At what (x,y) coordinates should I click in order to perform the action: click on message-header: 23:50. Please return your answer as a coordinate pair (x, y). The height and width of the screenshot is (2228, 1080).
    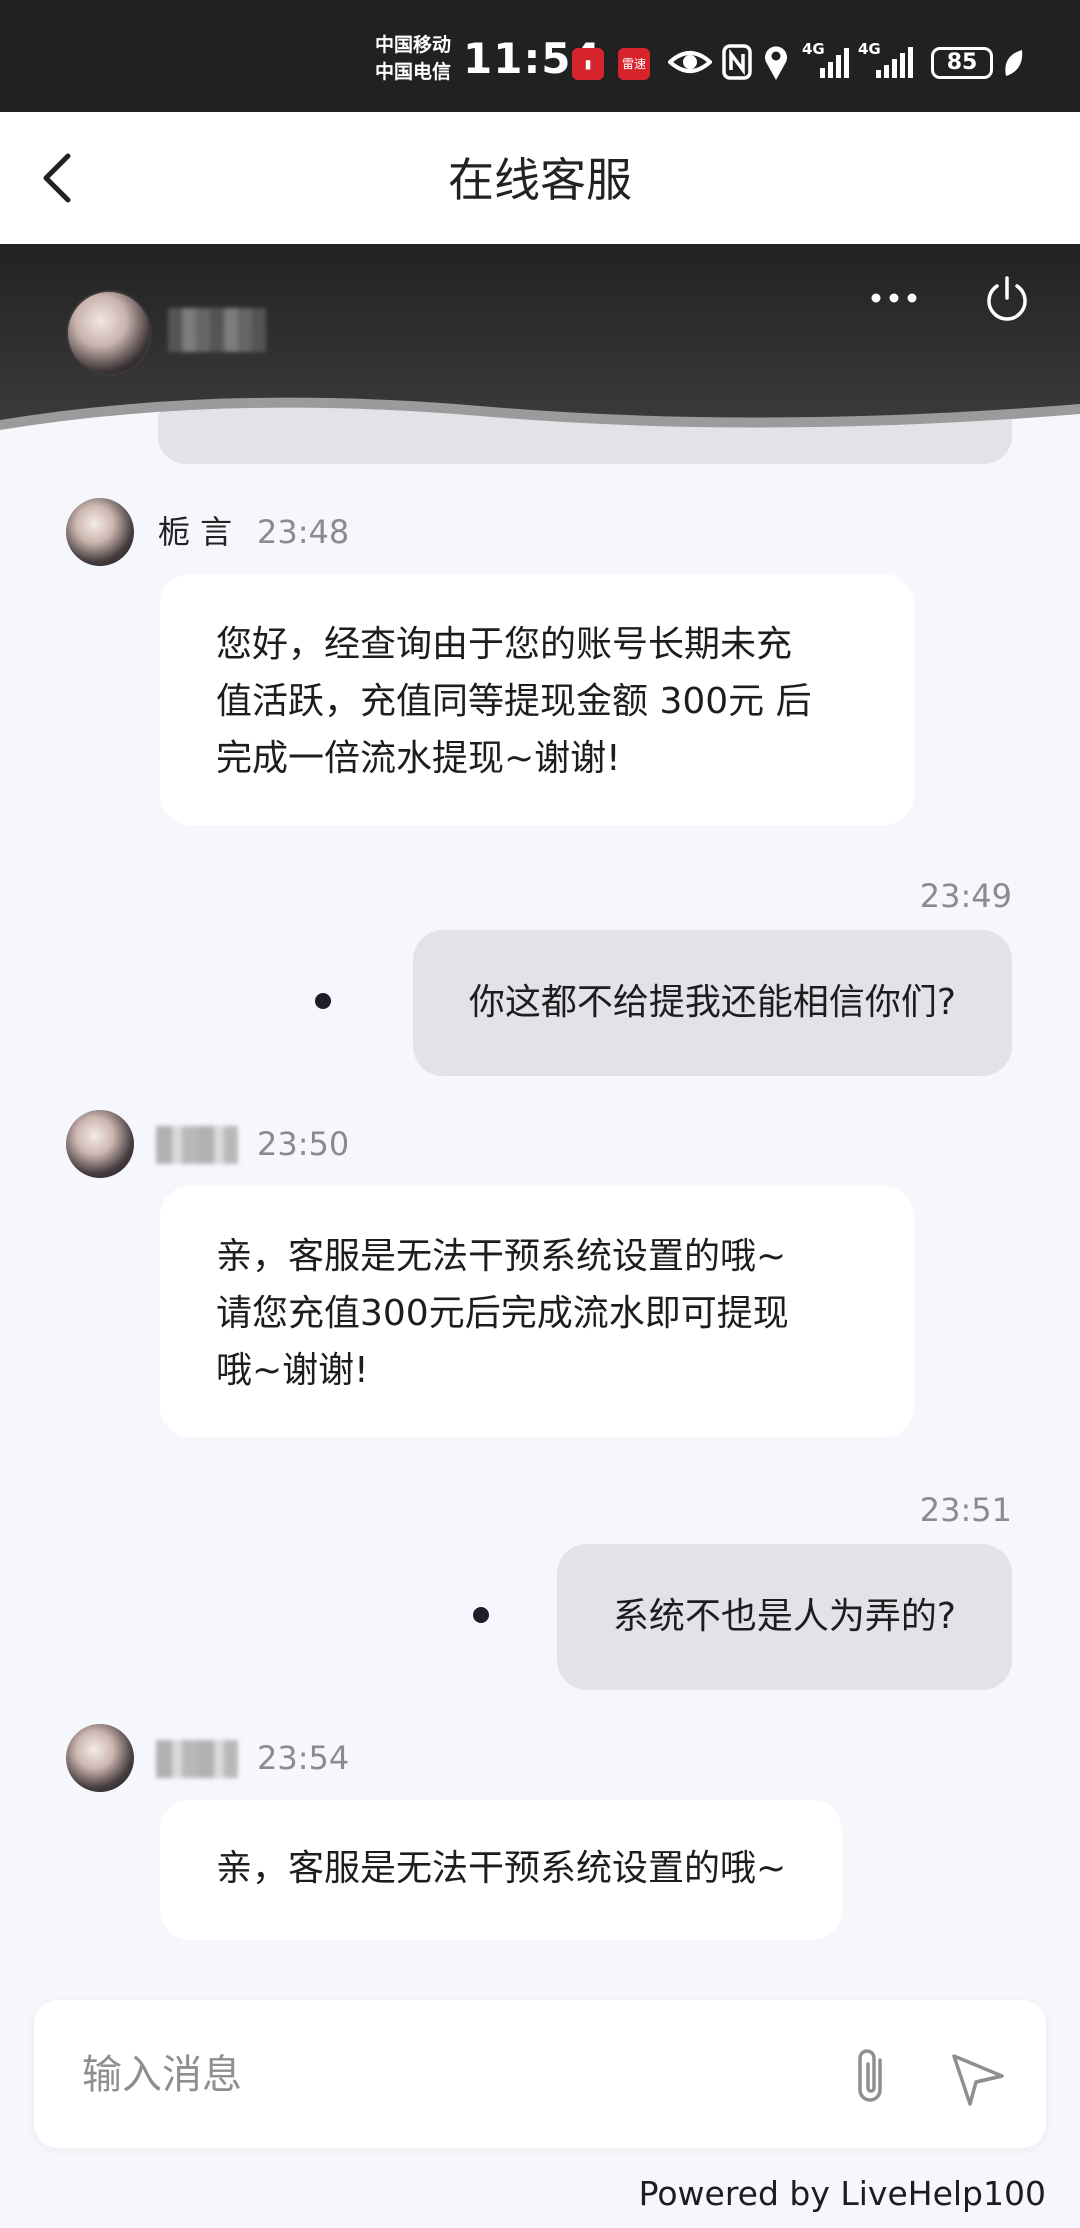
    Looking at the image, I should click on (266, 1145).